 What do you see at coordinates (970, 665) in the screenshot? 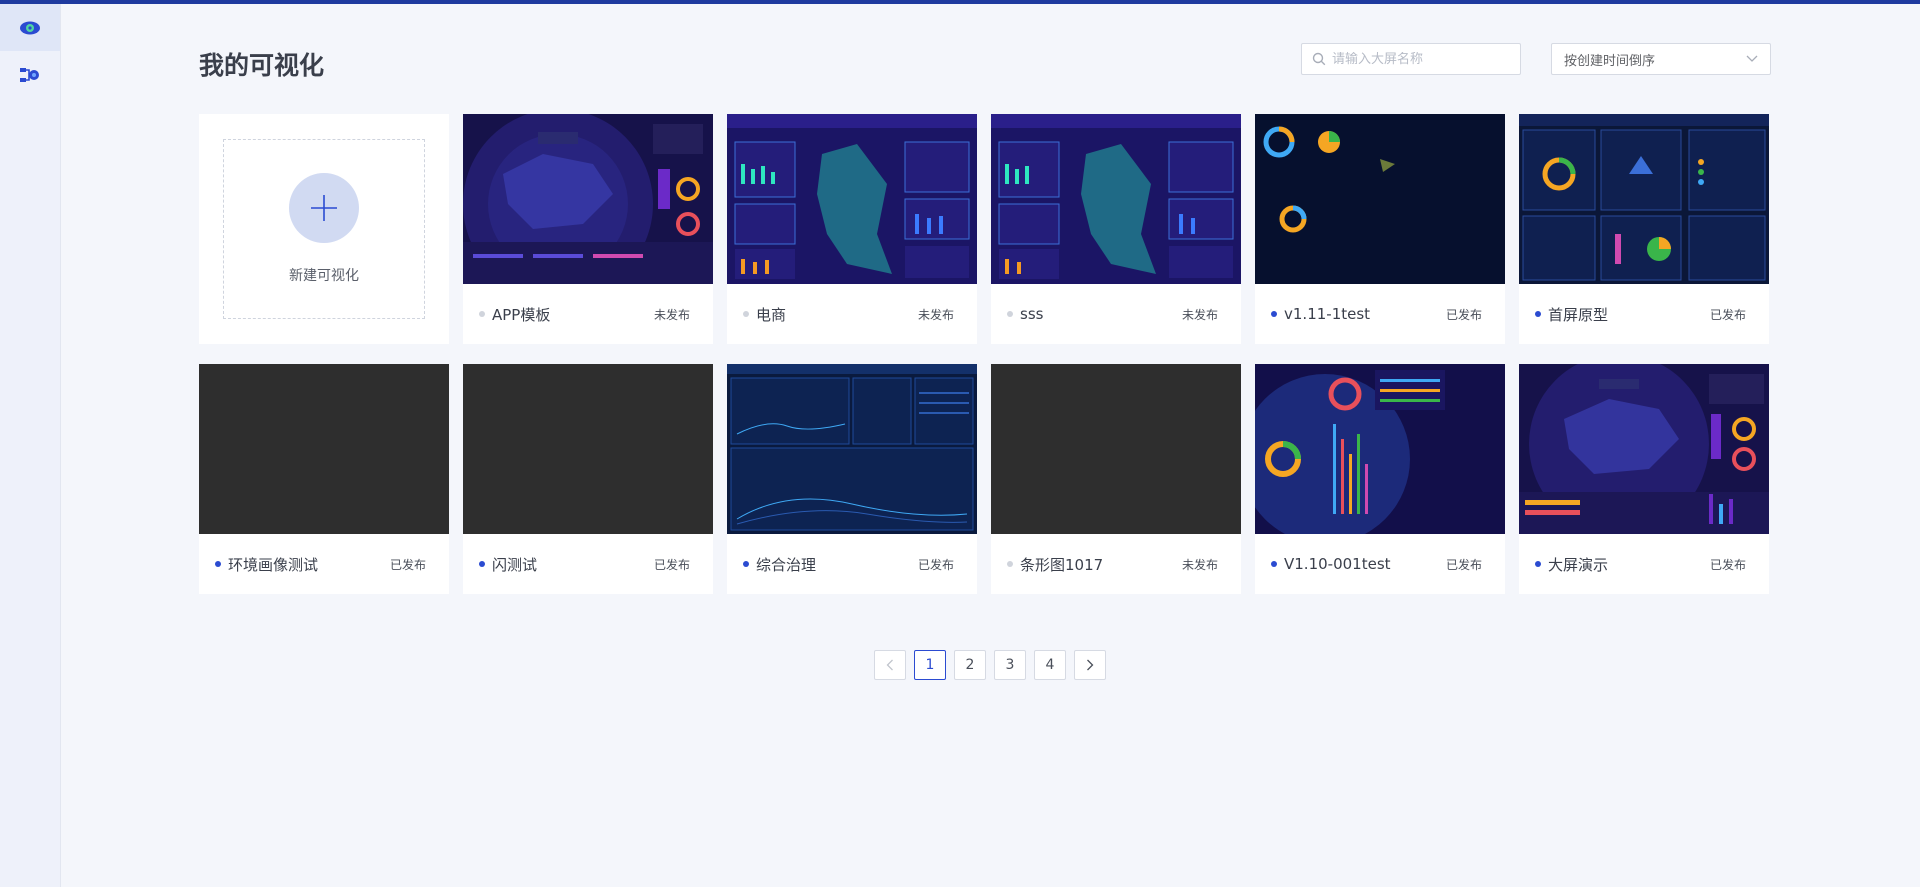
I see `page-button-2: 2` at bounding box center [970, 665].